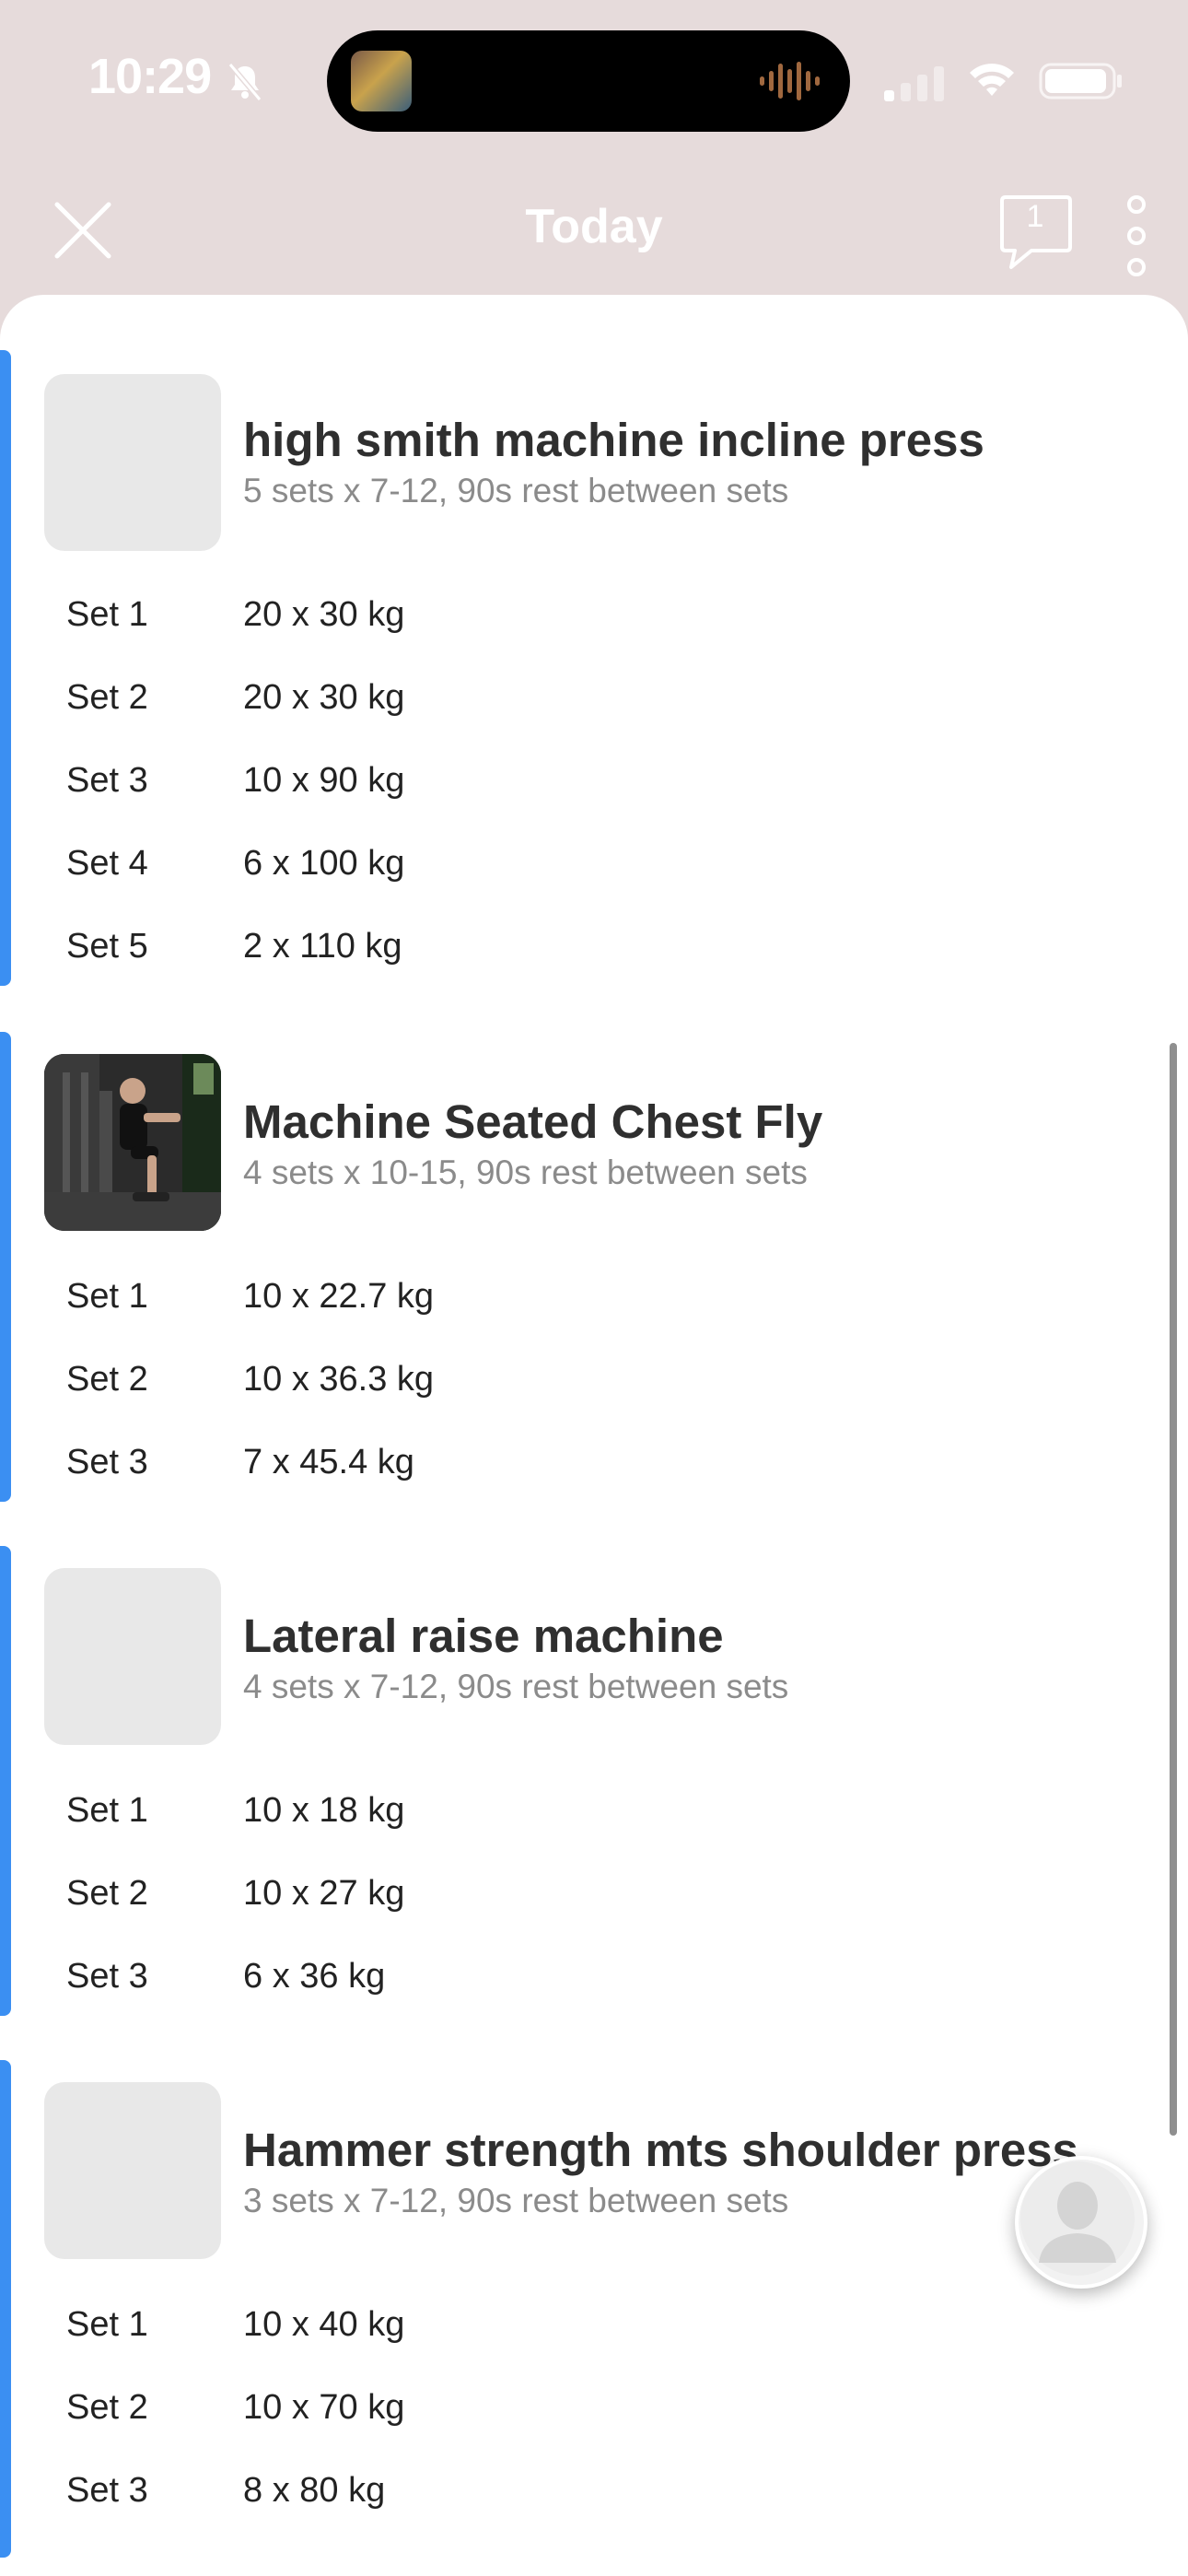  I want to click on set-value: 10 x 40 kg, so click(324, 2324).